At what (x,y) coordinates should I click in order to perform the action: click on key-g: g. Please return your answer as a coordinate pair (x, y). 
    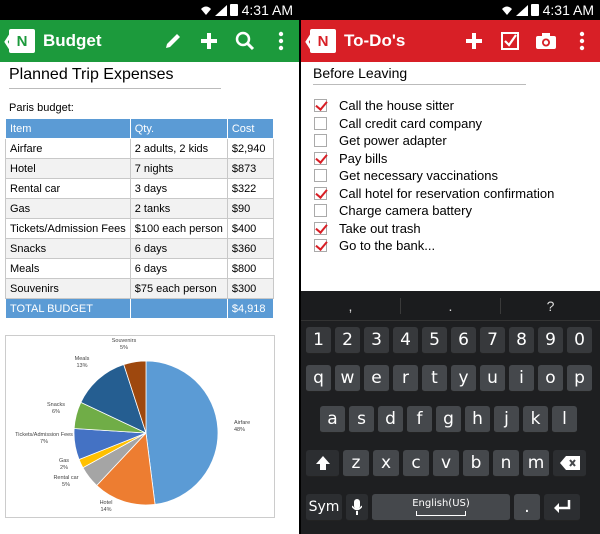
    Looking at the image, I should click on (448, 419).